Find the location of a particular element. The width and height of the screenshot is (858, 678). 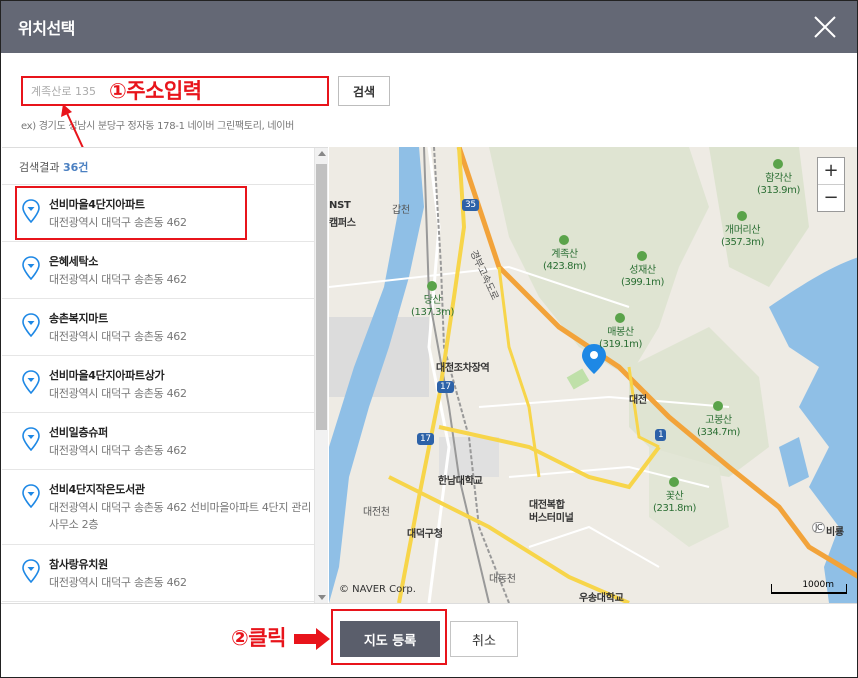

route17b-shield: 17 is located at coordinates (425, 439).